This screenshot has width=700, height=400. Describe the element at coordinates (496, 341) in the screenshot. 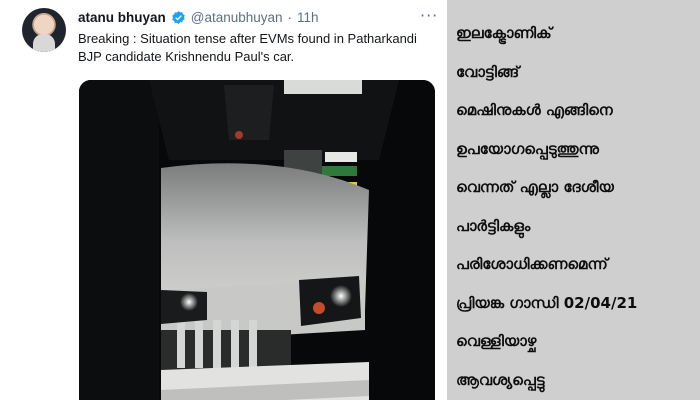

I see `caption-line: വെള്ളിയാഴ്ച` at that location.